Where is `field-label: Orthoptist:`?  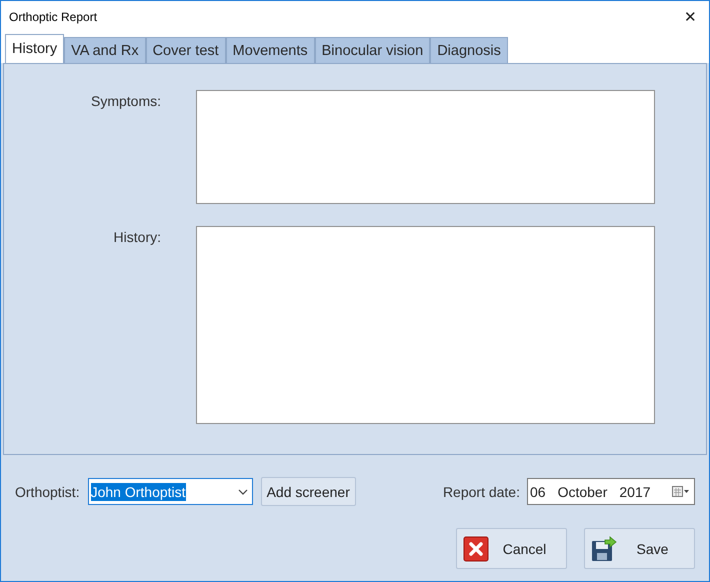
field-label: Orthoptist: is located at coordinates (47, 492).